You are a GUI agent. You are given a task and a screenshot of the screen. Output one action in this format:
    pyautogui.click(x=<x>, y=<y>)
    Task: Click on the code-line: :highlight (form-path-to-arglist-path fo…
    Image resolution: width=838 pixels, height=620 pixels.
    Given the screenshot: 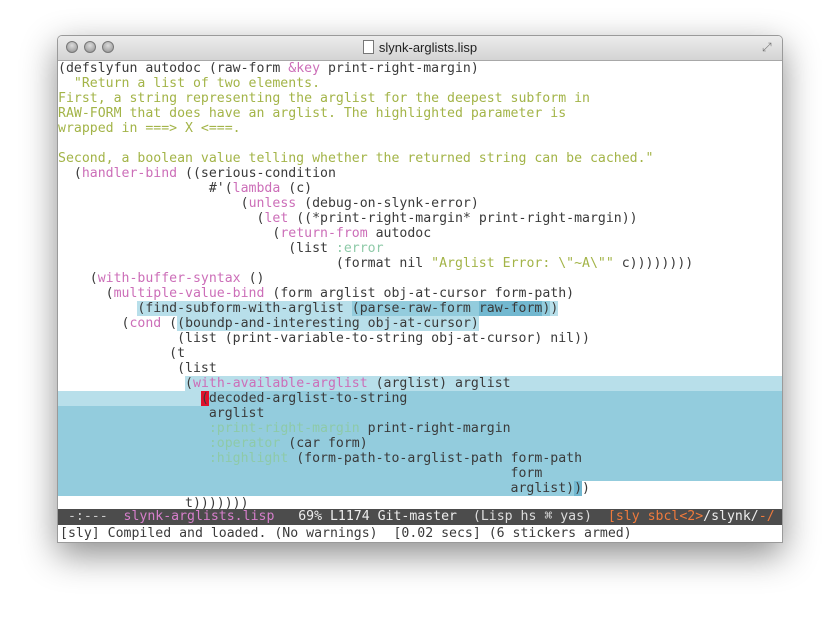 What is the action you would take?
    pyautogui.click(x=420, y=458)
    